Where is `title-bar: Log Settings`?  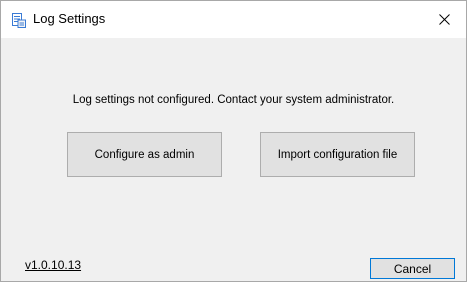 title-bar: Log Settings is located at coordinates (233, 19).